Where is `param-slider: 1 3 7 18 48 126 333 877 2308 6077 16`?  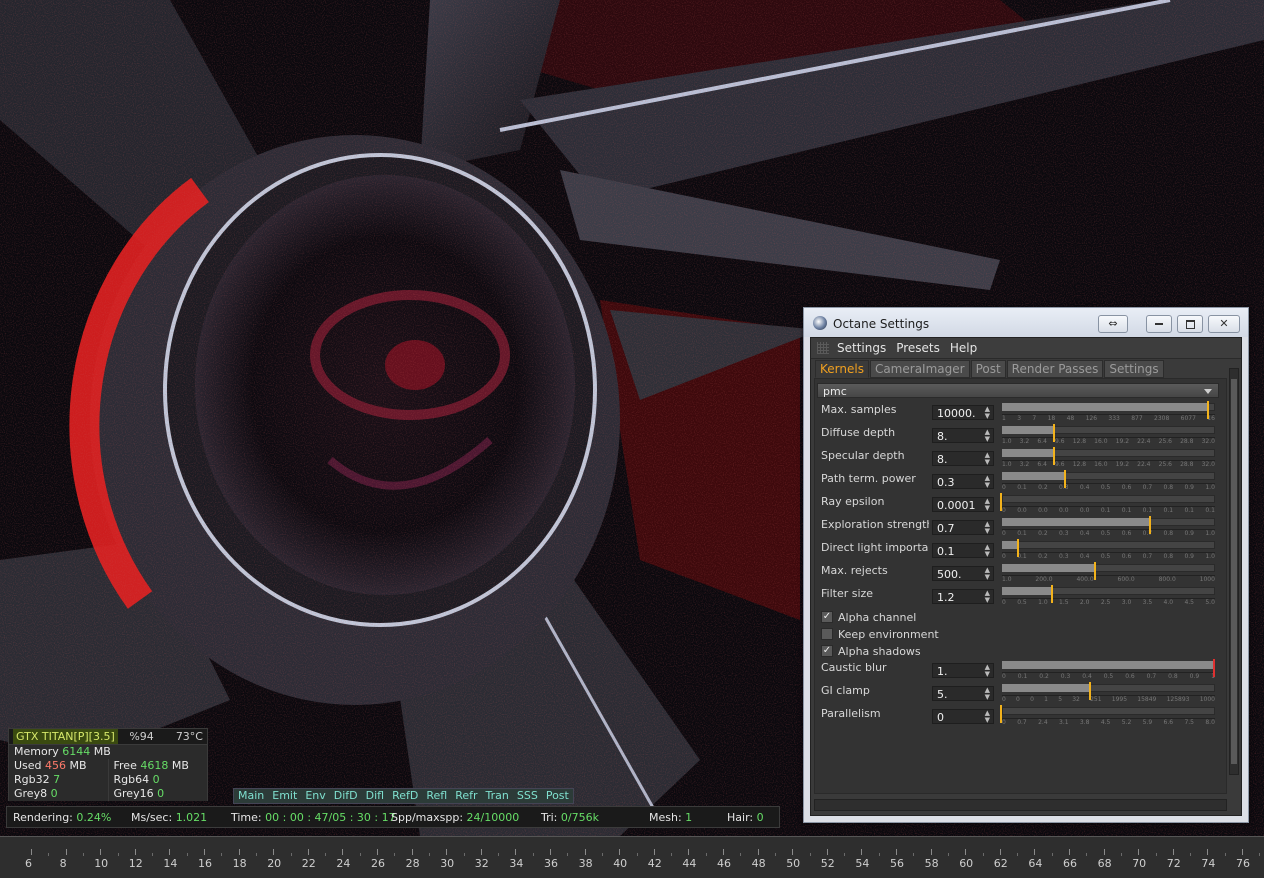 param-slider: 1 3 7 18 48 126 333 877 2308 6077 16 is located at coordinates (1108, 411).